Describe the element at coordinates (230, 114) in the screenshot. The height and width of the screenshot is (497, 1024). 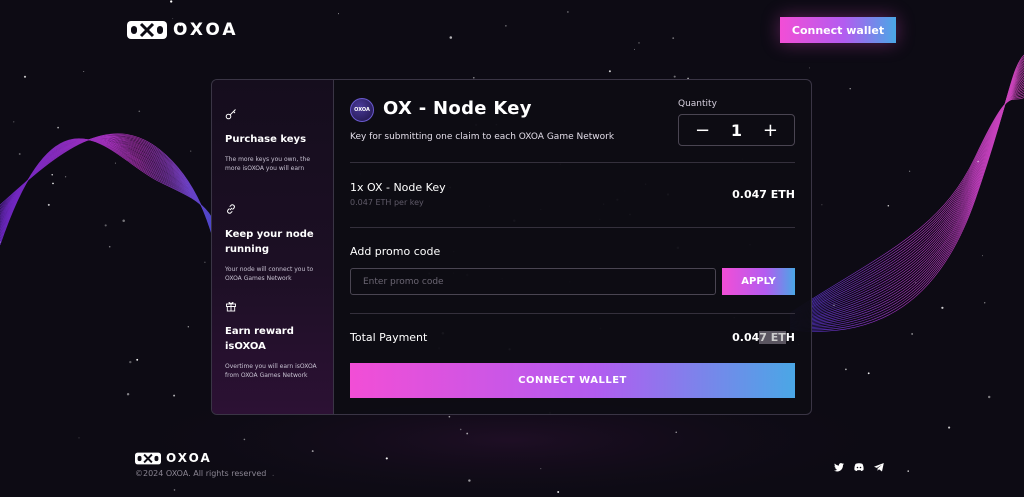
I see `key-icon` at that location.